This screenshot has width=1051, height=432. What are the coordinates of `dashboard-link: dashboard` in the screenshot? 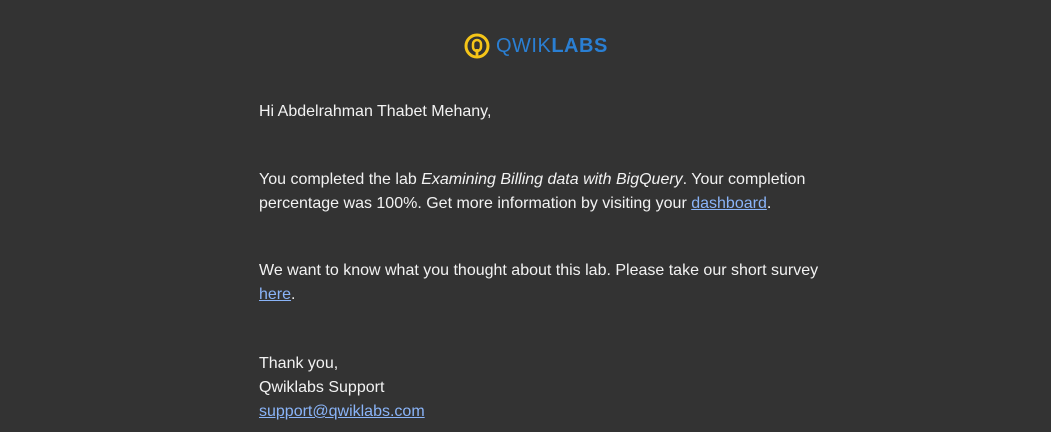 It's located at (729, 203).